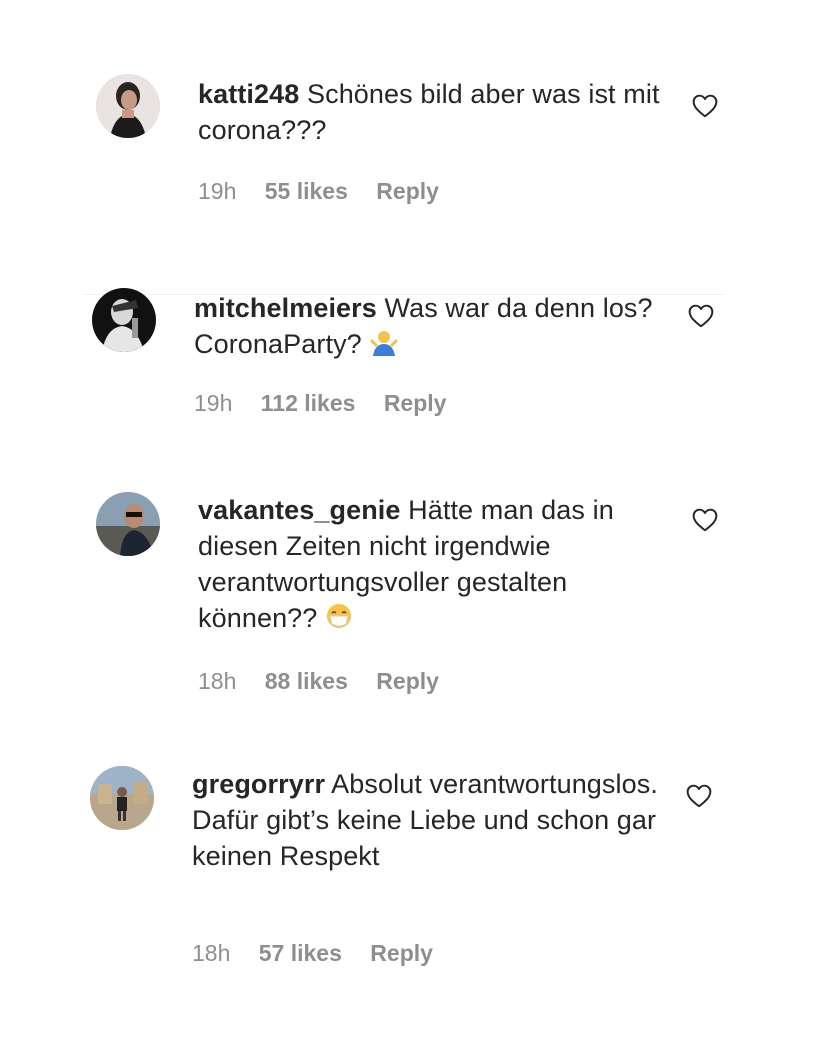  What do you see at coordinates (248, 94) in the screenshot?
I see `comment-username: katti248` at bounding box center [248, 94].